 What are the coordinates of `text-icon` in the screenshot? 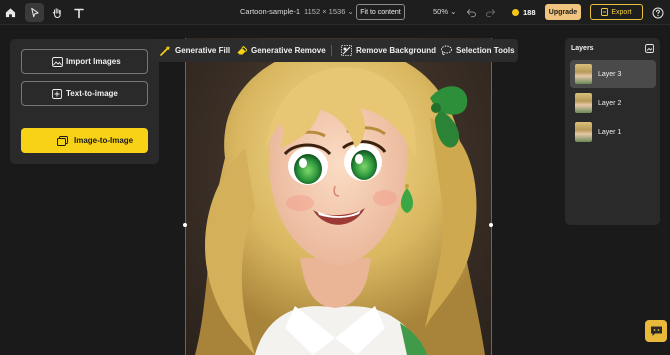 It's located at (78, 12).